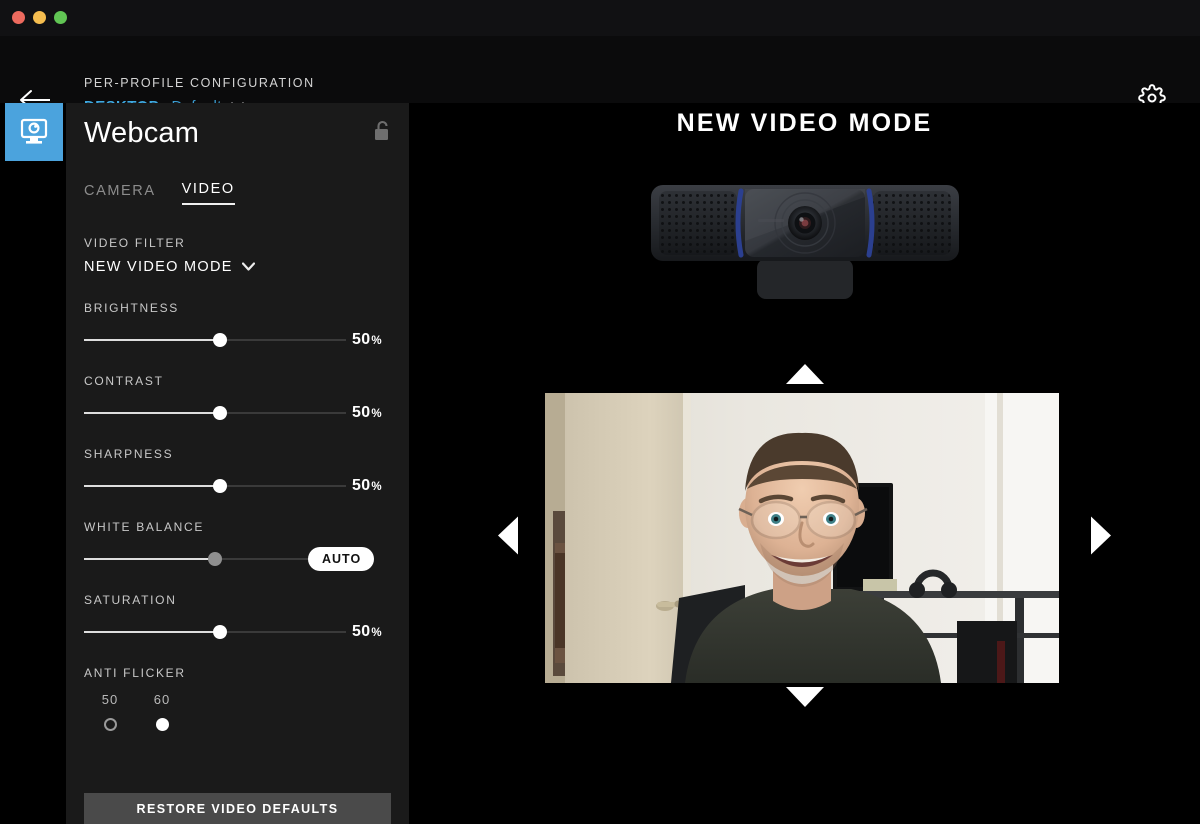 This screenshot has width=1200, height=824. Describe the element at coordinates (237, 470) in the screenshot. I see `slider-sharpness: SHARPNESS 50%` at that location.